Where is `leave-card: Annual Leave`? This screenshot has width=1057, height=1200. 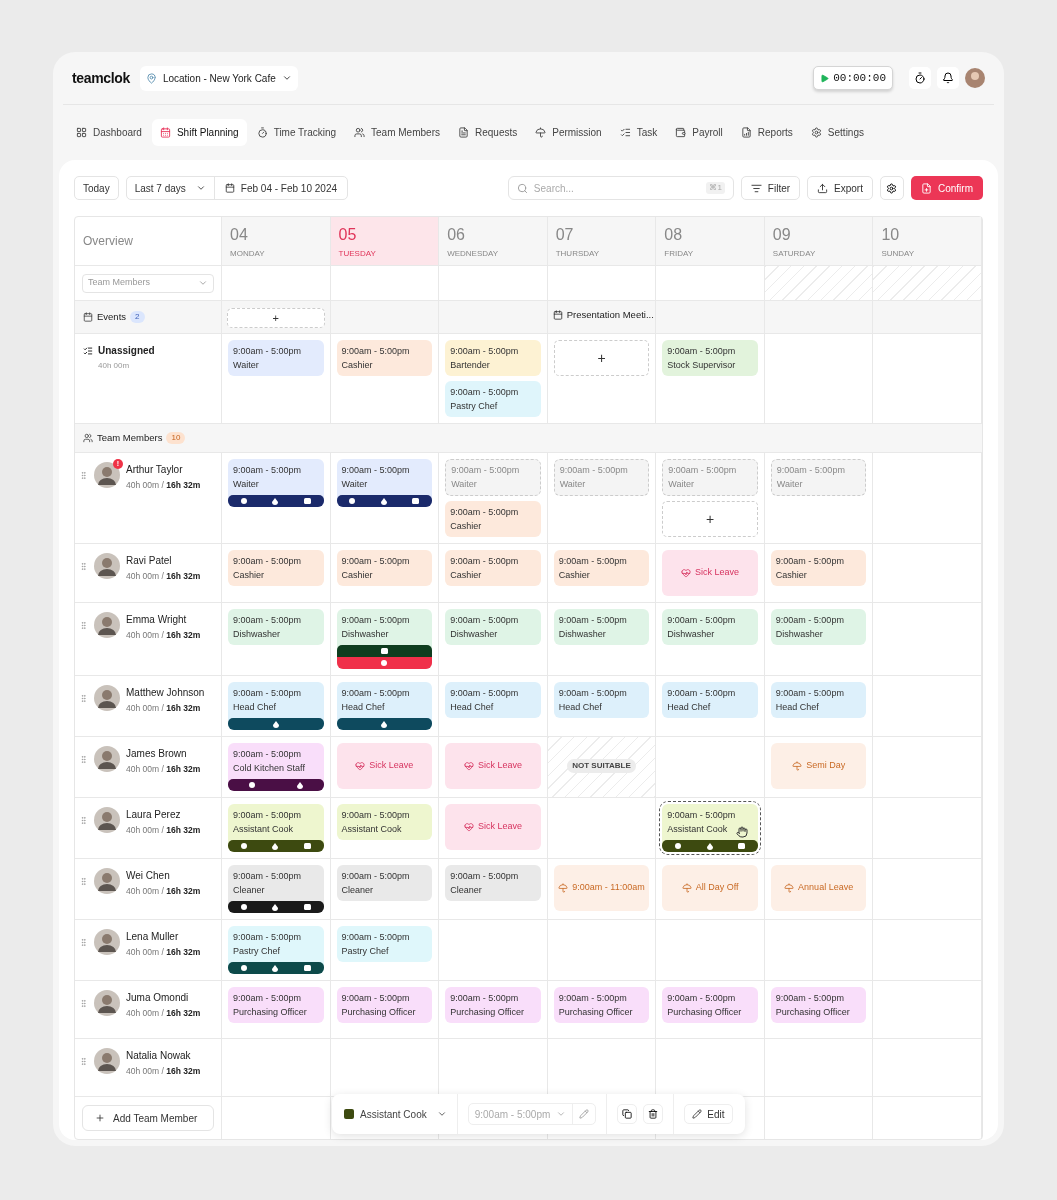
leave-card: Annual Leave is located at coordinates (818, 888).